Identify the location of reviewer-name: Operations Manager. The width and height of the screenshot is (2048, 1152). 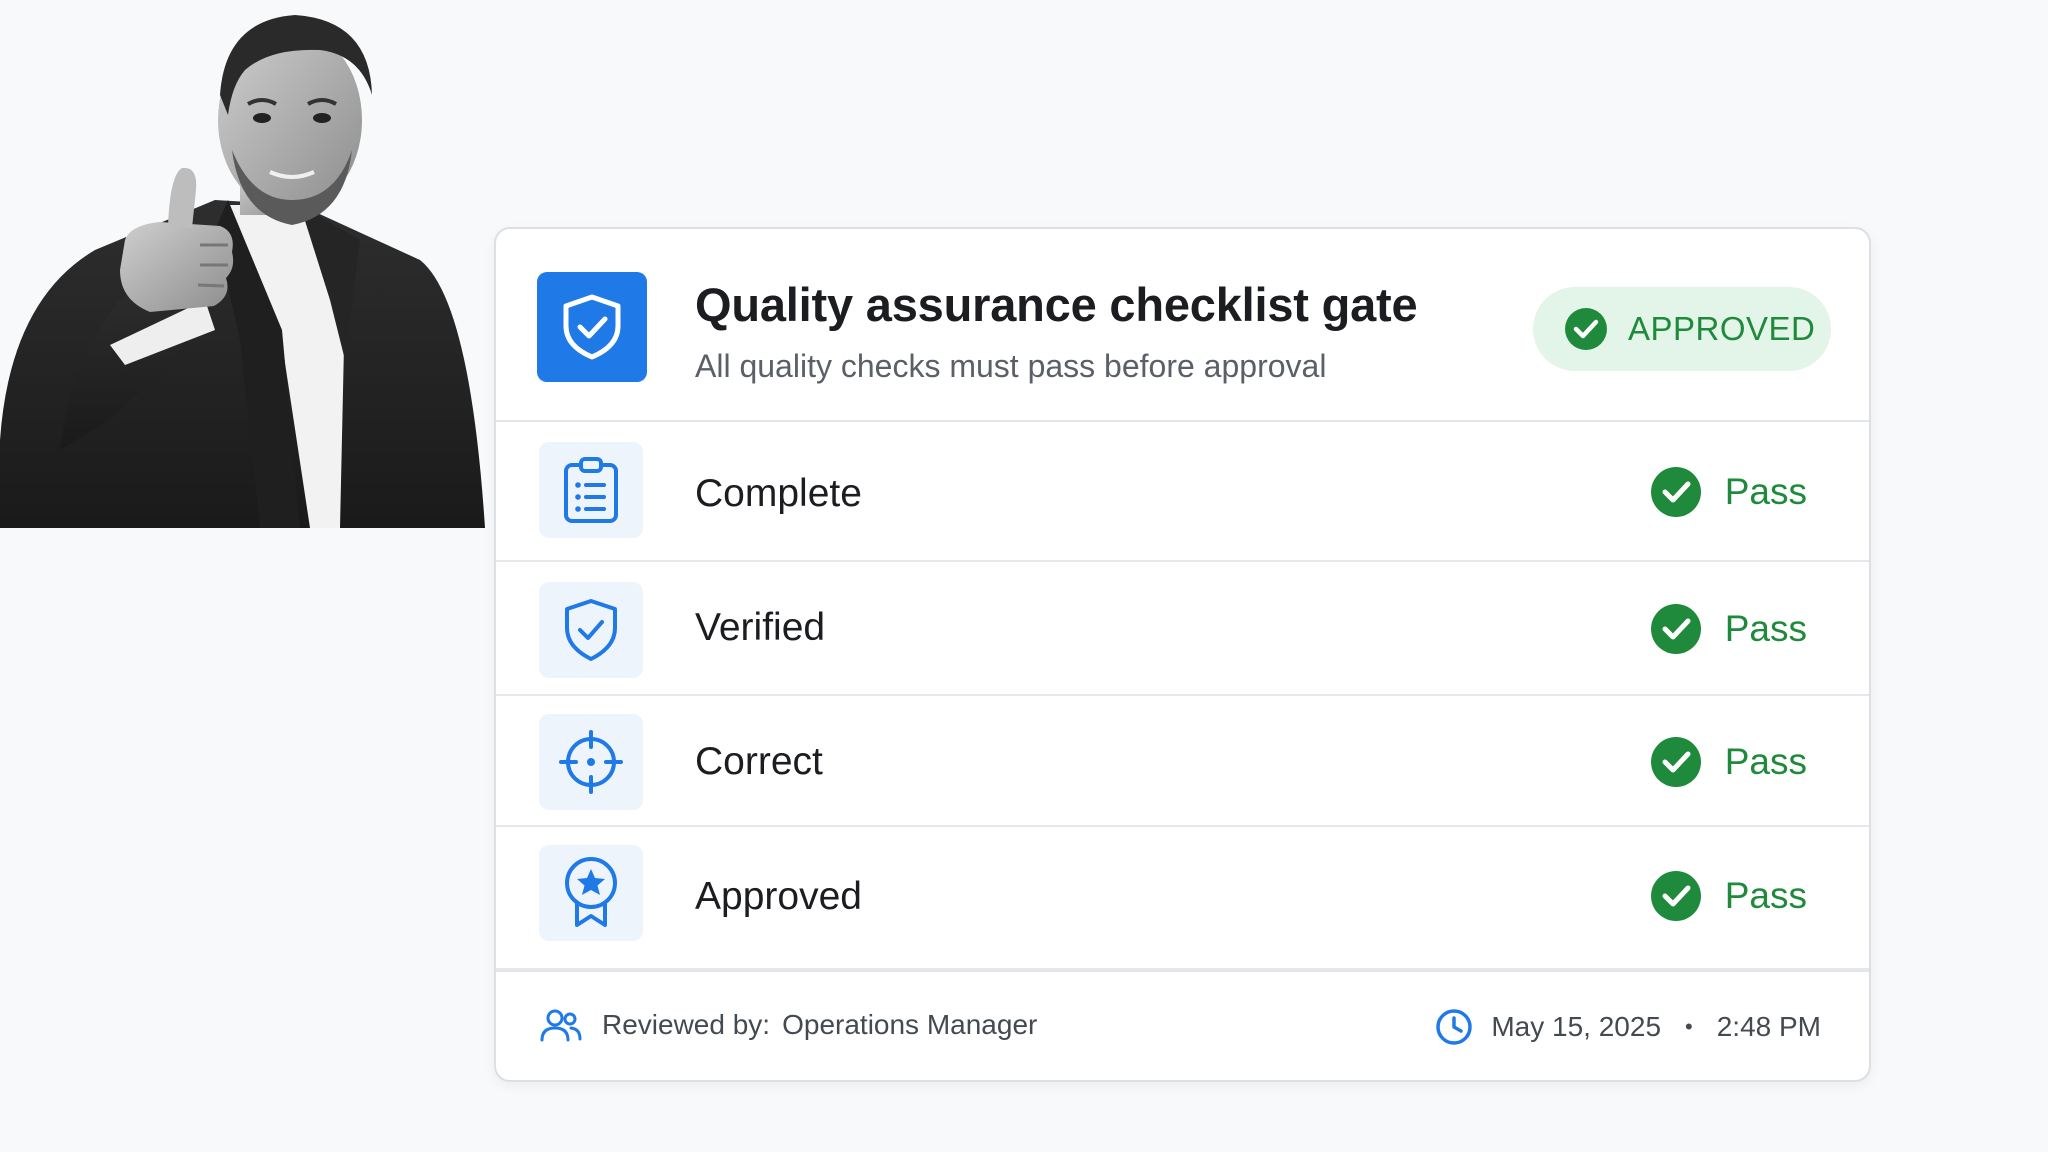
(910, 1024).